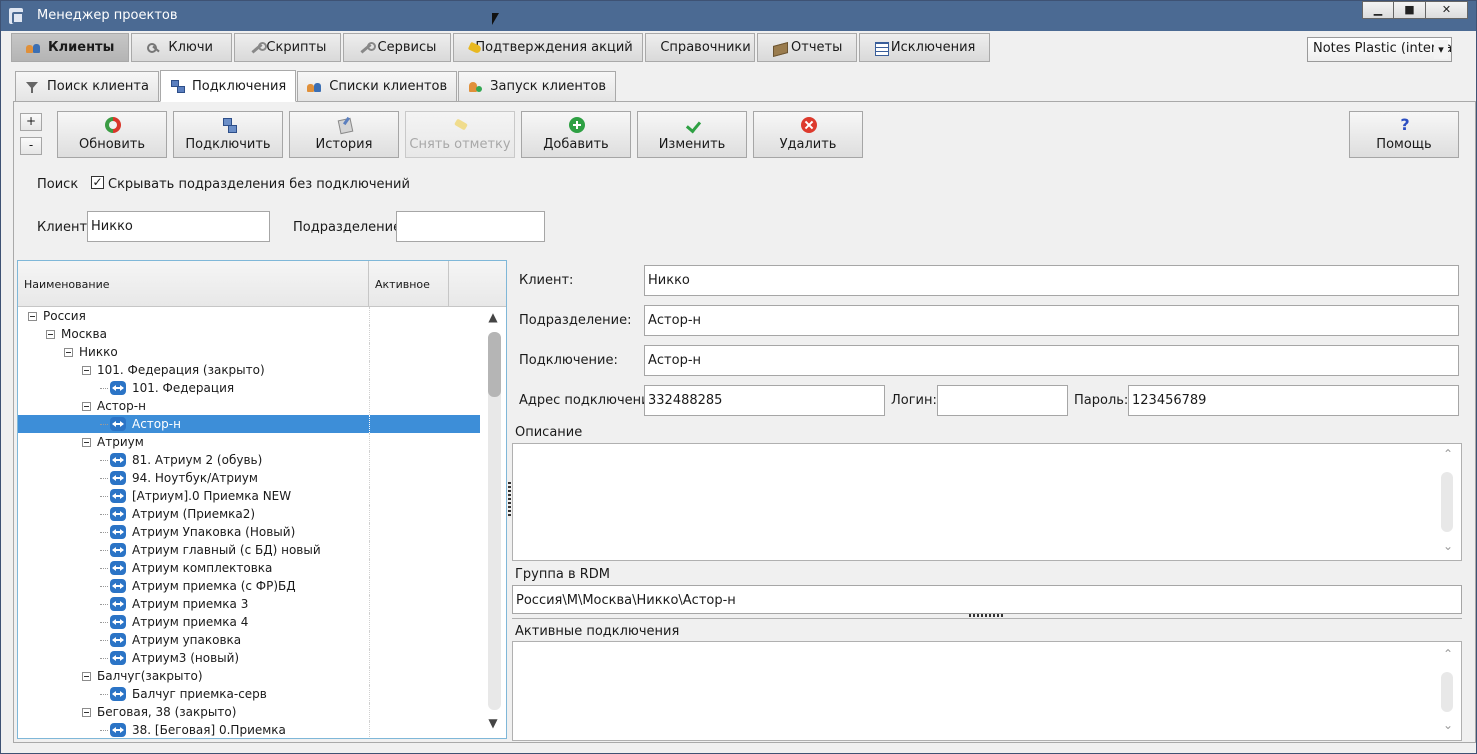 This screenshot has width=1477, height=754. I want to click on detail-password-field: 123456789, so click(1293, 400).